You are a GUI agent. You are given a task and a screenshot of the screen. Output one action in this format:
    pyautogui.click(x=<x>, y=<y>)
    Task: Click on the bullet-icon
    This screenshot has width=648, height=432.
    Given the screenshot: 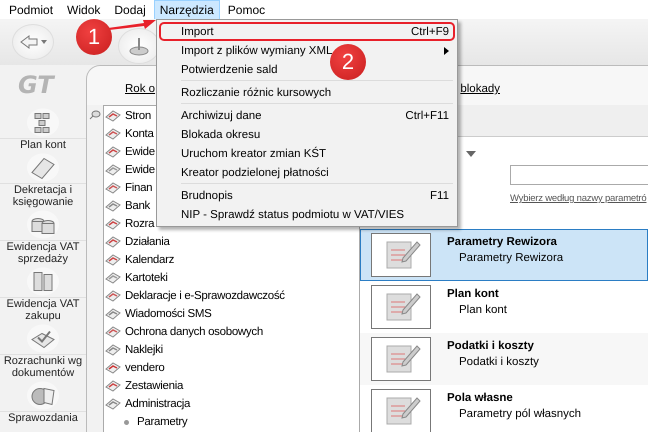 What is the action you would take?
    pyautogui.click(x=126, y=422)
    